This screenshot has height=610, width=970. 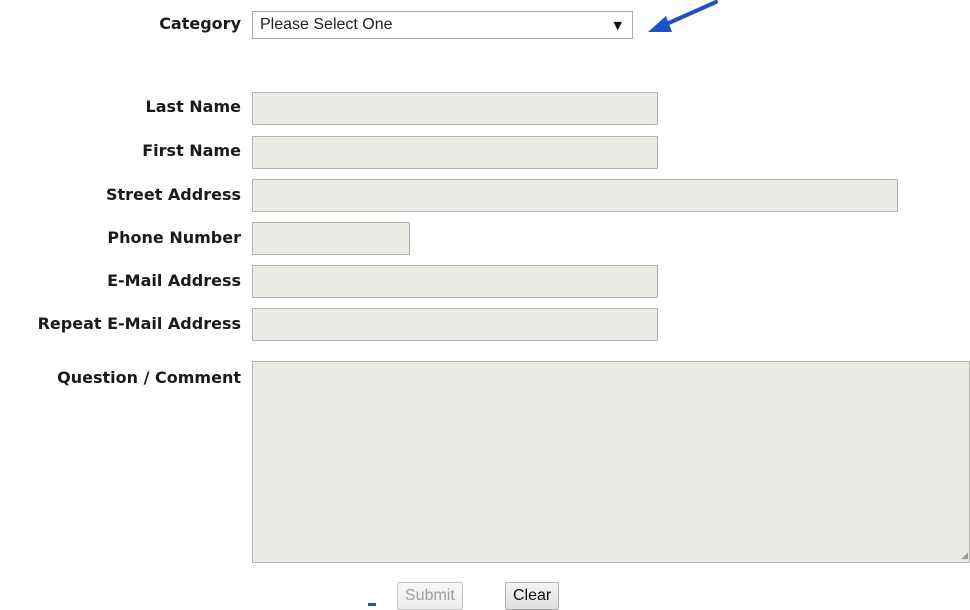 What do you see at coordinates (149, 377) in the screenshot?
I see `comment-label: Question / Comment` at bounding box center [149, 377].